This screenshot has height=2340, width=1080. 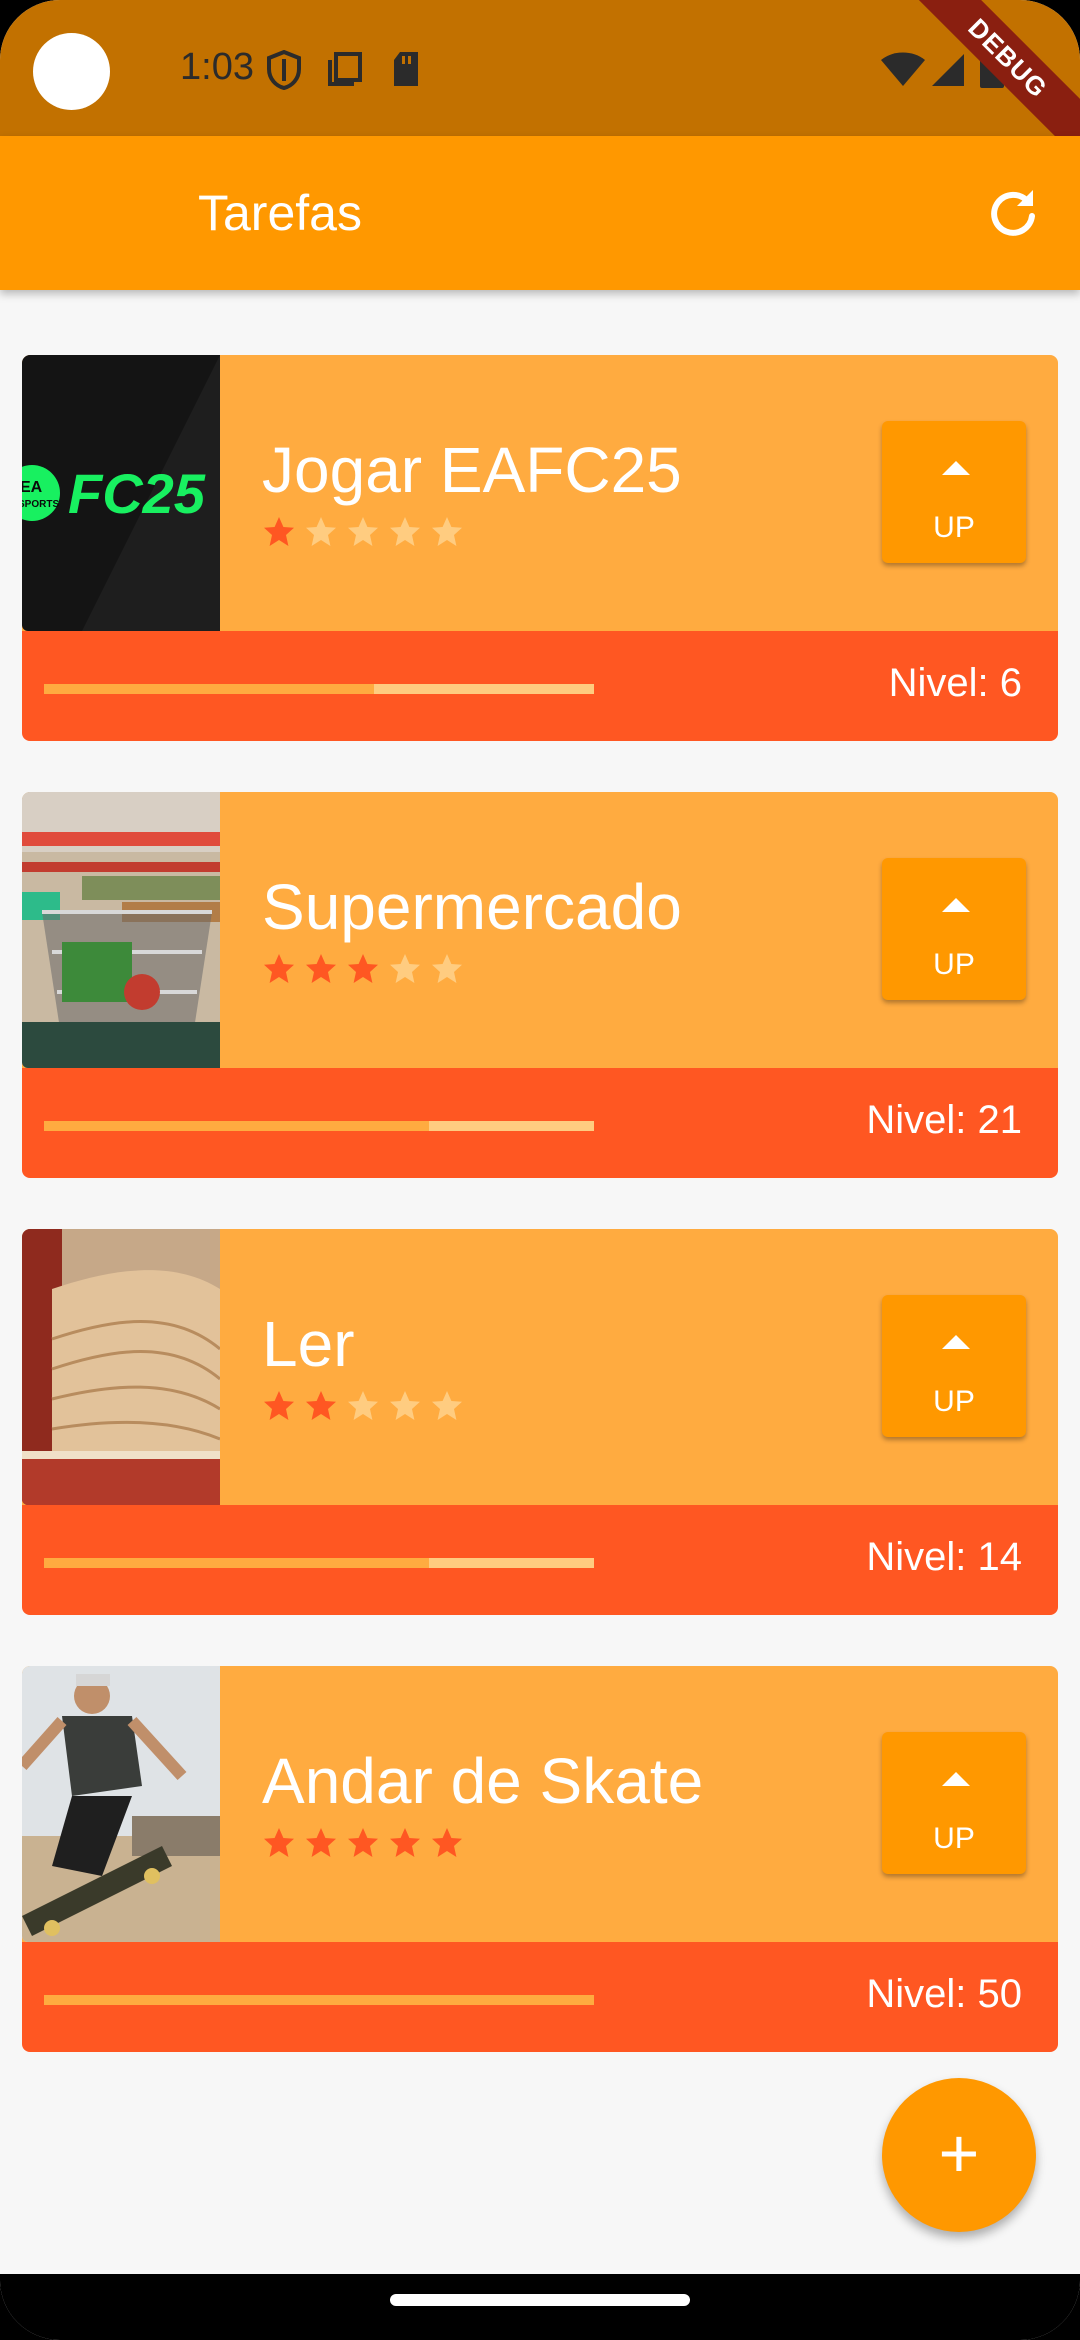 What do you see at coordinates (540, 2300) in the screenshot?
I see `home-indicator` at bounding box center [540, 2300].